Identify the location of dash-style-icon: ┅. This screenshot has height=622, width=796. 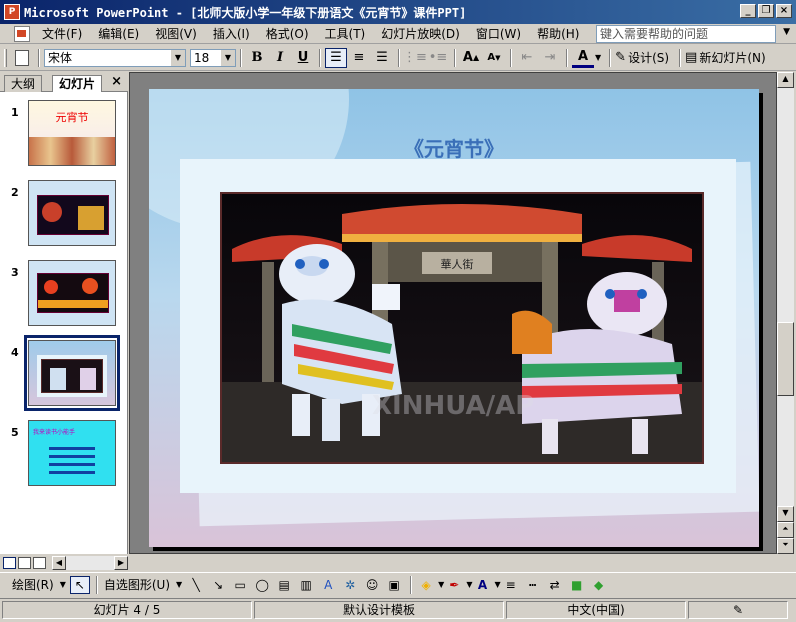
(533, 585).